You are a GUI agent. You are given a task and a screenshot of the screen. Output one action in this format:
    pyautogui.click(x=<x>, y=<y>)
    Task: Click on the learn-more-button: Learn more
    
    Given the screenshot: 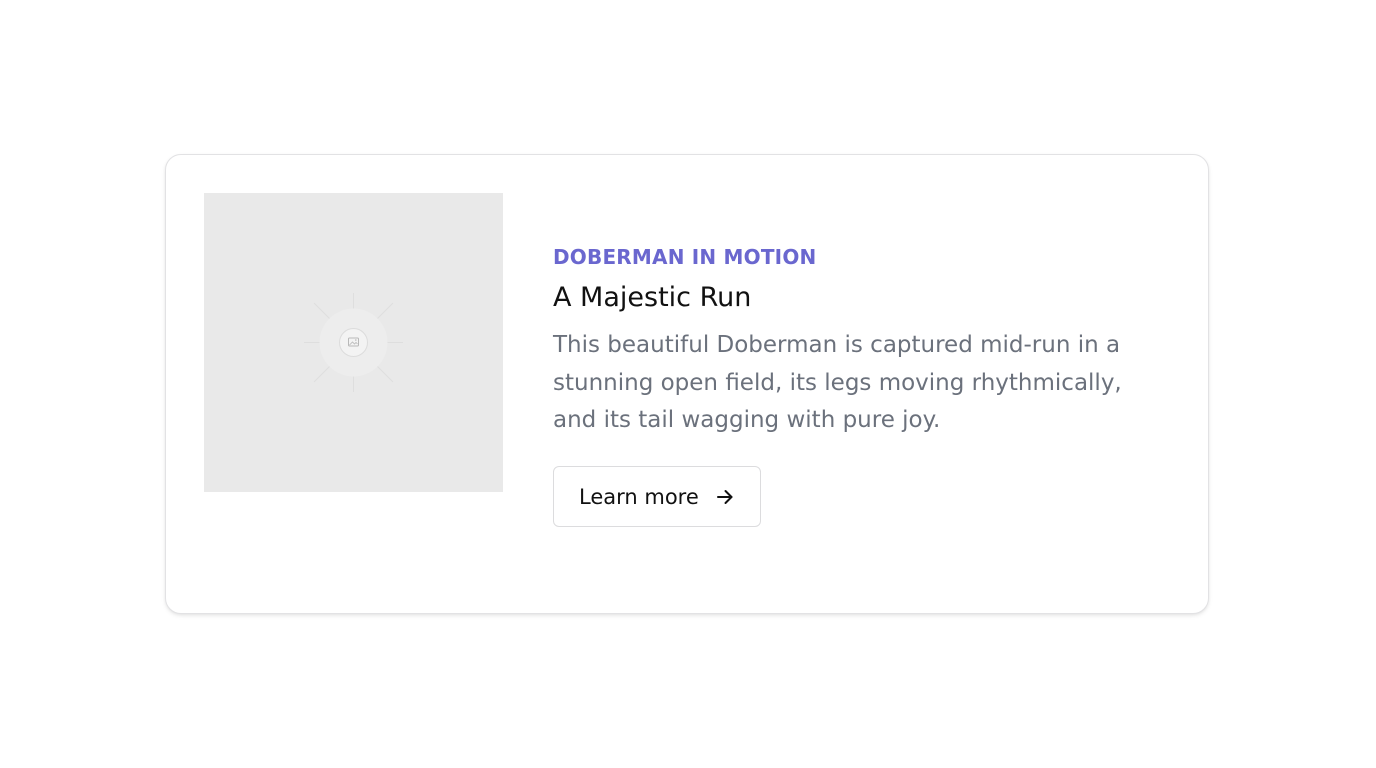 What is the action you would take?
    pyautogui.click(x=657, y=496)
    